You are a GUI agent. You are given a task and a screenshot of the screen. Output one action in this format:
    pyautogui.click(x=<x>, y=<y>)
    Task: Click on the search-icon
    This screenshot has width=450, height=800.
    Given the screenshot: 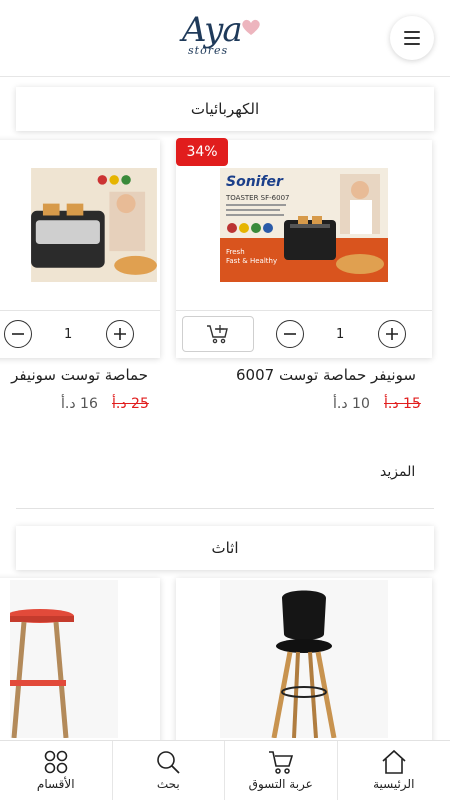 What is the action you would take?
    pyautogui.click(x=168, y=762)
    